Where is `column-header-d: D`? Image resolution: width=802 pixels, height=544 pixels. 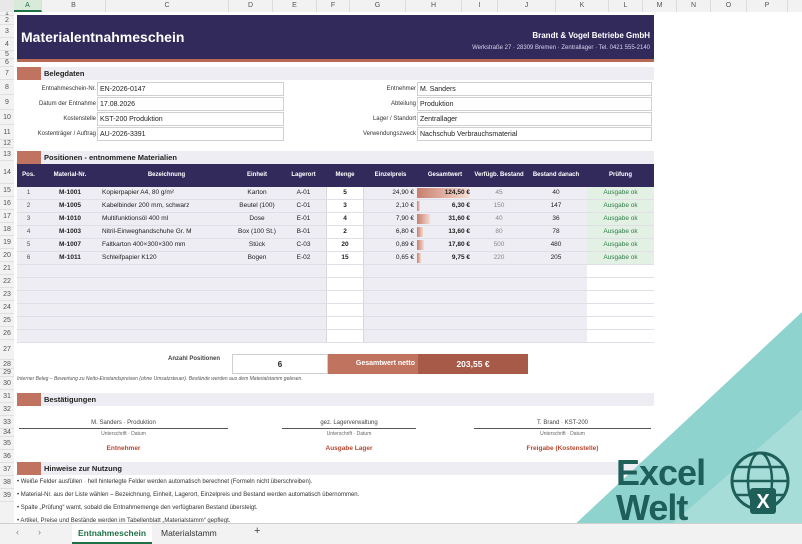
column-header-d: D is located at coordinates (251, 6).